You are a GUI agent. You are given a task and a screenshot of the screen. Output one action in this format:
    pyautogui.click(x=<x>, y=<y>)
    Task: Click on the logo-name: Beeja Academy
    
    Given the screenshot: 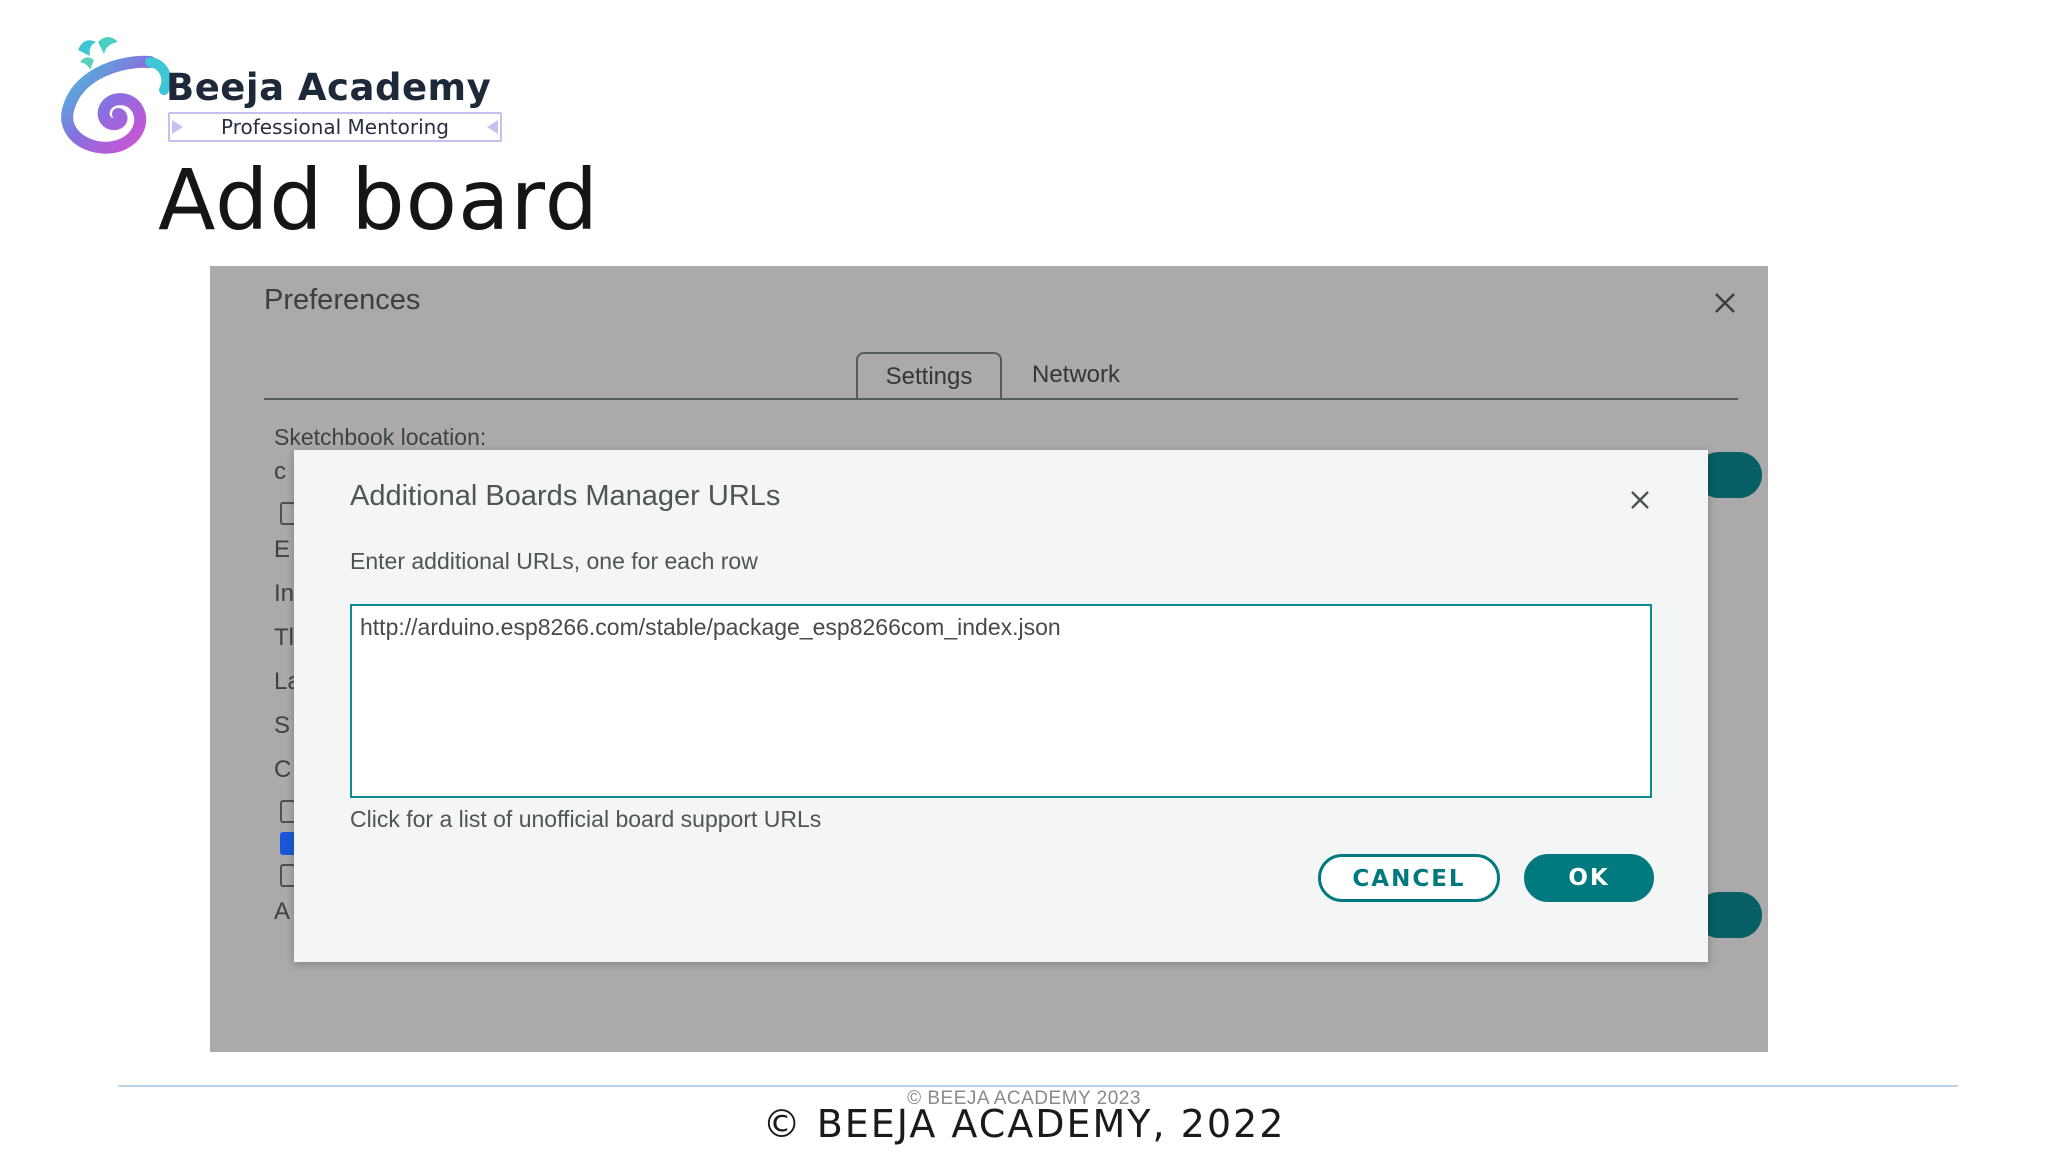 What is the action you would take?
    pyautogui.click(x=329, y=87)
    